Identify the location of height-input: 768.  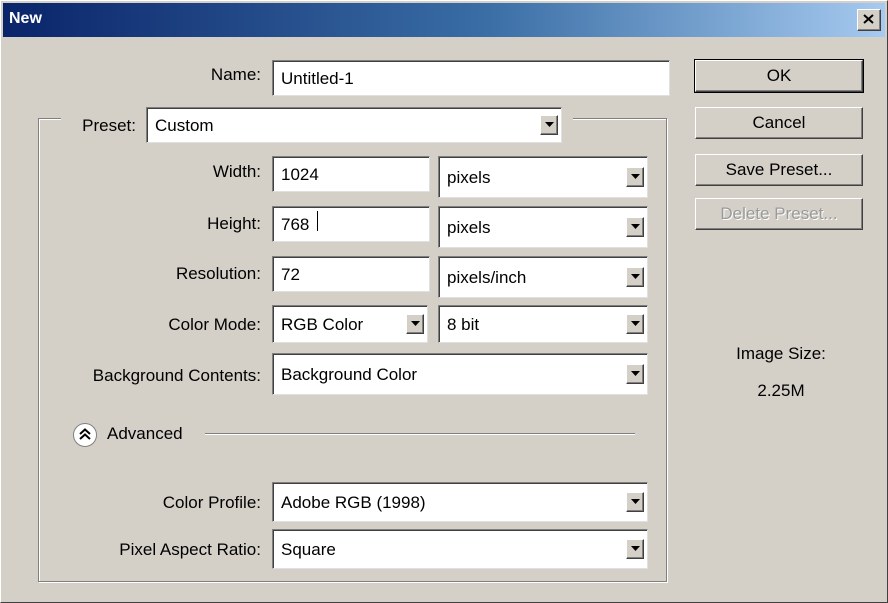
(351, 224).